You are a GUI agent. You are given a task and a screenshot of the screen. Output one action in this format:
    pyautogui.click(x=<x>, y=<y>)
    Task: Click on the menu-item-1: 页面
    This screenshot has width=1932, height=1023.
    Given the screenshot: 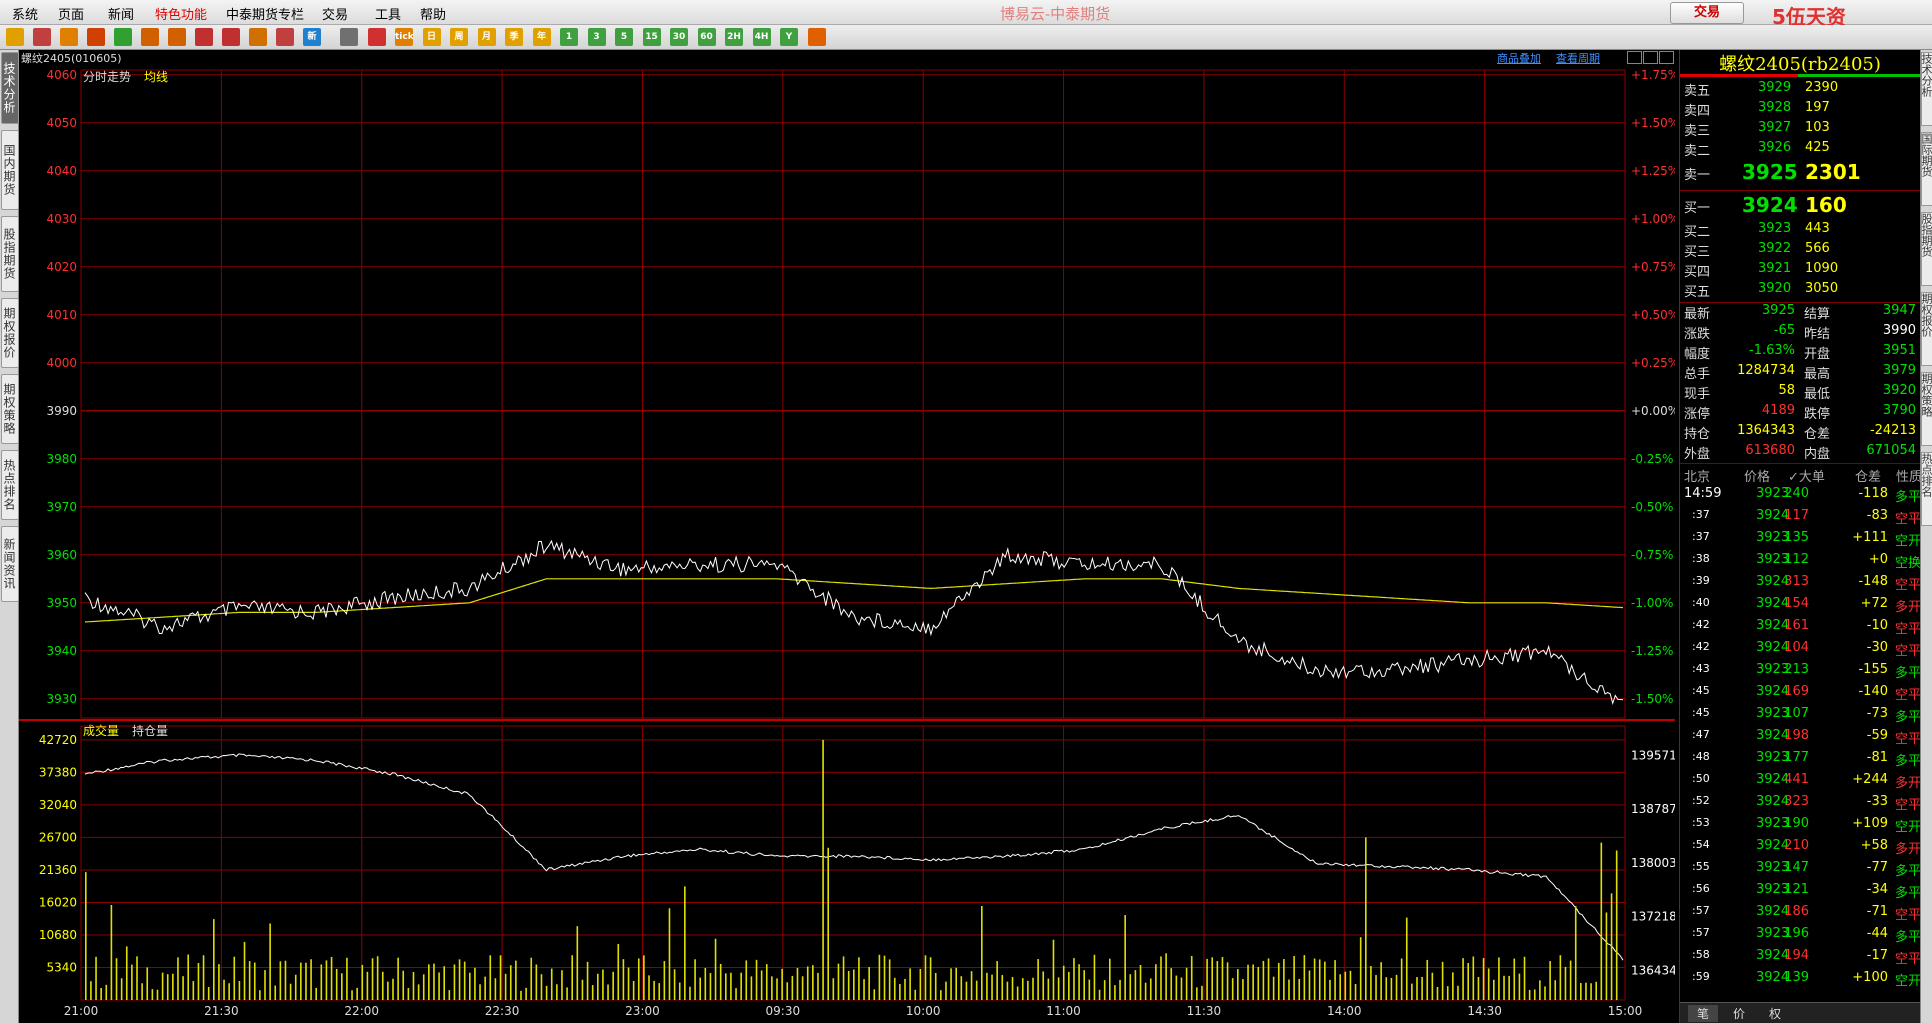 What is the action you would take?
    pyautogui.click(x=71, y=13)
    